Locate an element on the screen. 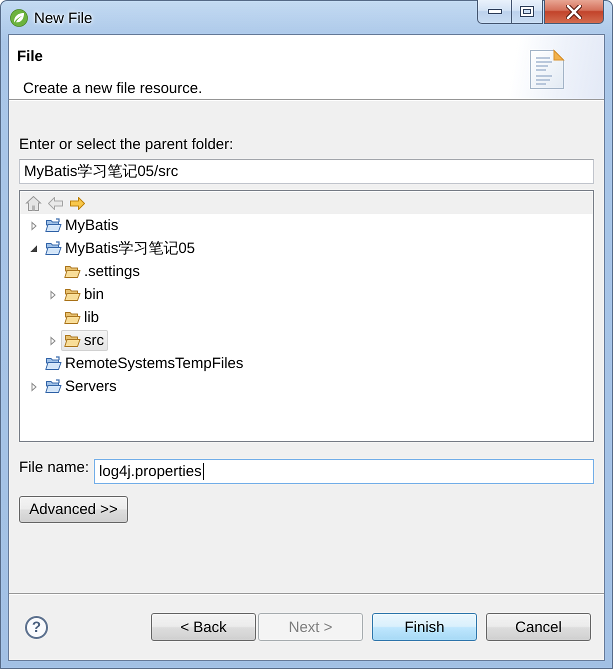  tree-item: MyBatis is located at coordinates (82, 225).